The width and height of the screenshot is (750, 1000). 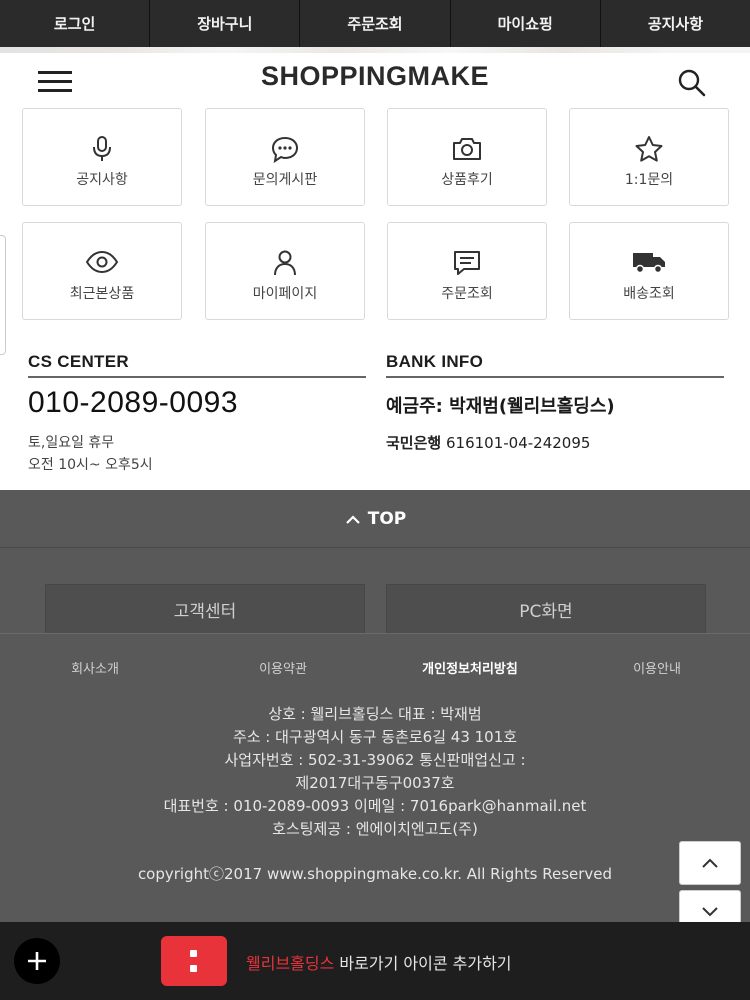 I want to click on tile-label: 상품후기, so click(x=467, y=180).